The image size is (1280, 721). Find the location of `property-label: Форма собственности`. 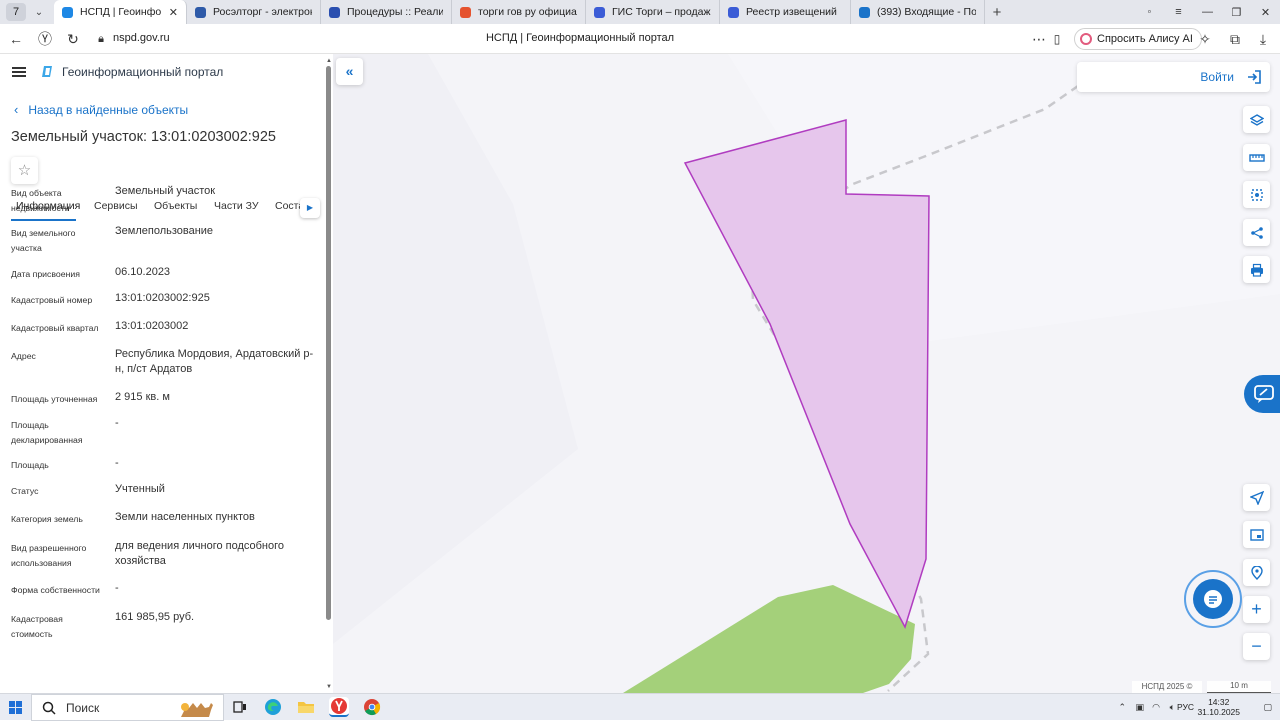

property-label: Форма собственности is located at coordinates (55, 590).